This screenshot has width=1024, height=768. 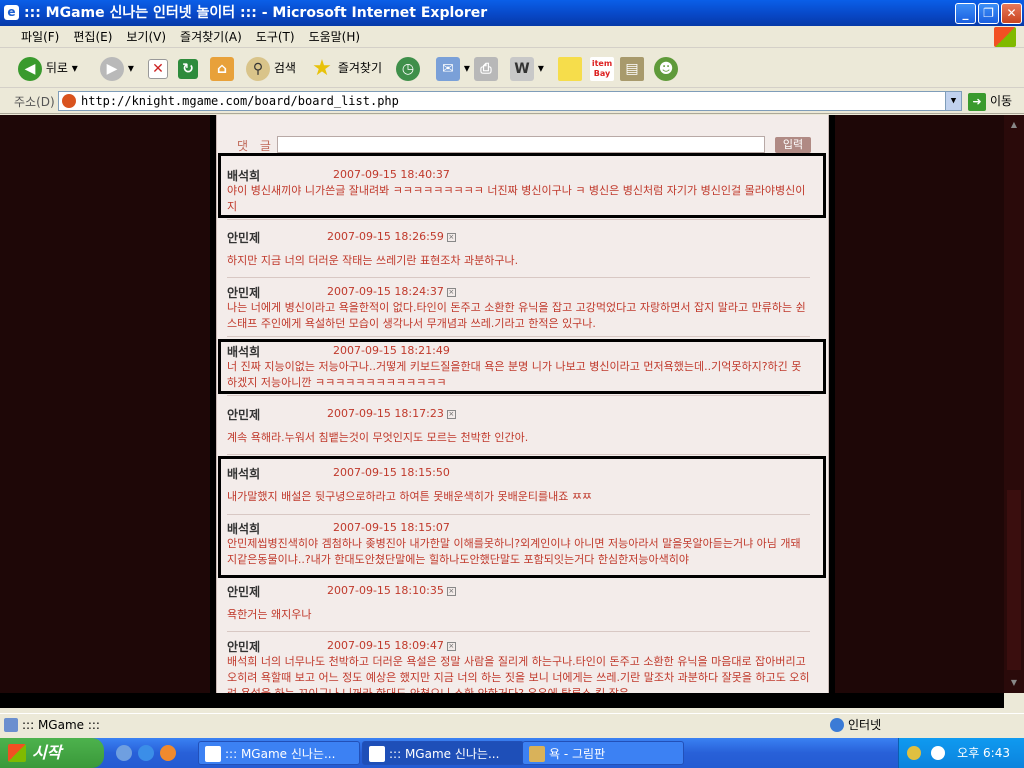 What do you see at coordinates (335, 37) in the screenshot?
I see `menu-help: 도움말(H)` at bounding box center [335, 37].